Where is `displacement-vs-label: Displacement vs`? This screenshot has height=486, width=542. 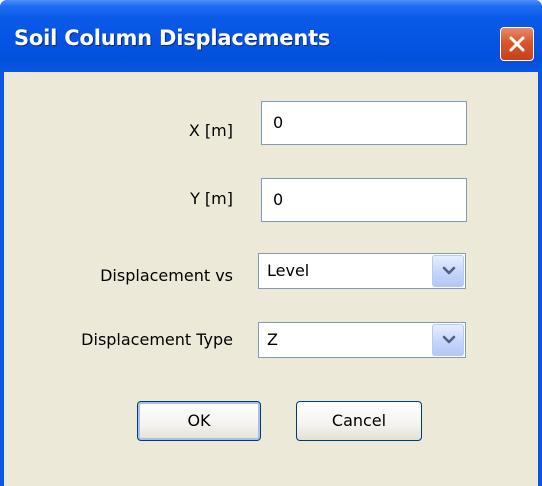 displacement-vs-label: Displacement vs is located at coordinates (166, 275).